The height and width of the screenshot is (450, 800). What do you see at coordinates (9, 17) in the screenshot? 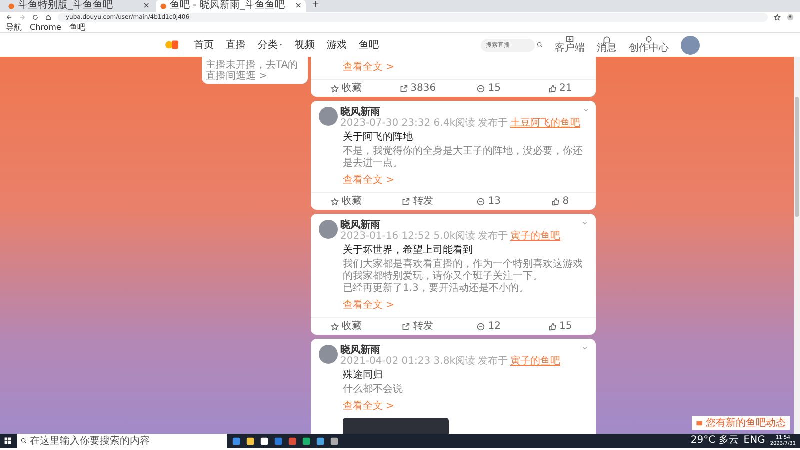
I see `back-icon` at bounding box center [9, 17].